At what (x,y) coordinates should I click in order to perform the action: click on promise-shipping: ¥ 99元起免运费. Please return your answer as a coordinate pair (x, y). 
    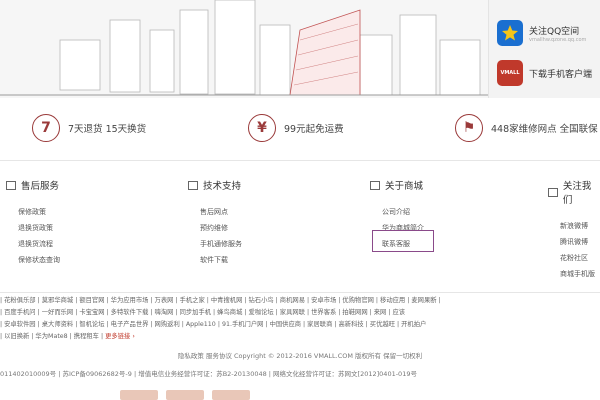
    Looking at the image, I should click on (296, 128).